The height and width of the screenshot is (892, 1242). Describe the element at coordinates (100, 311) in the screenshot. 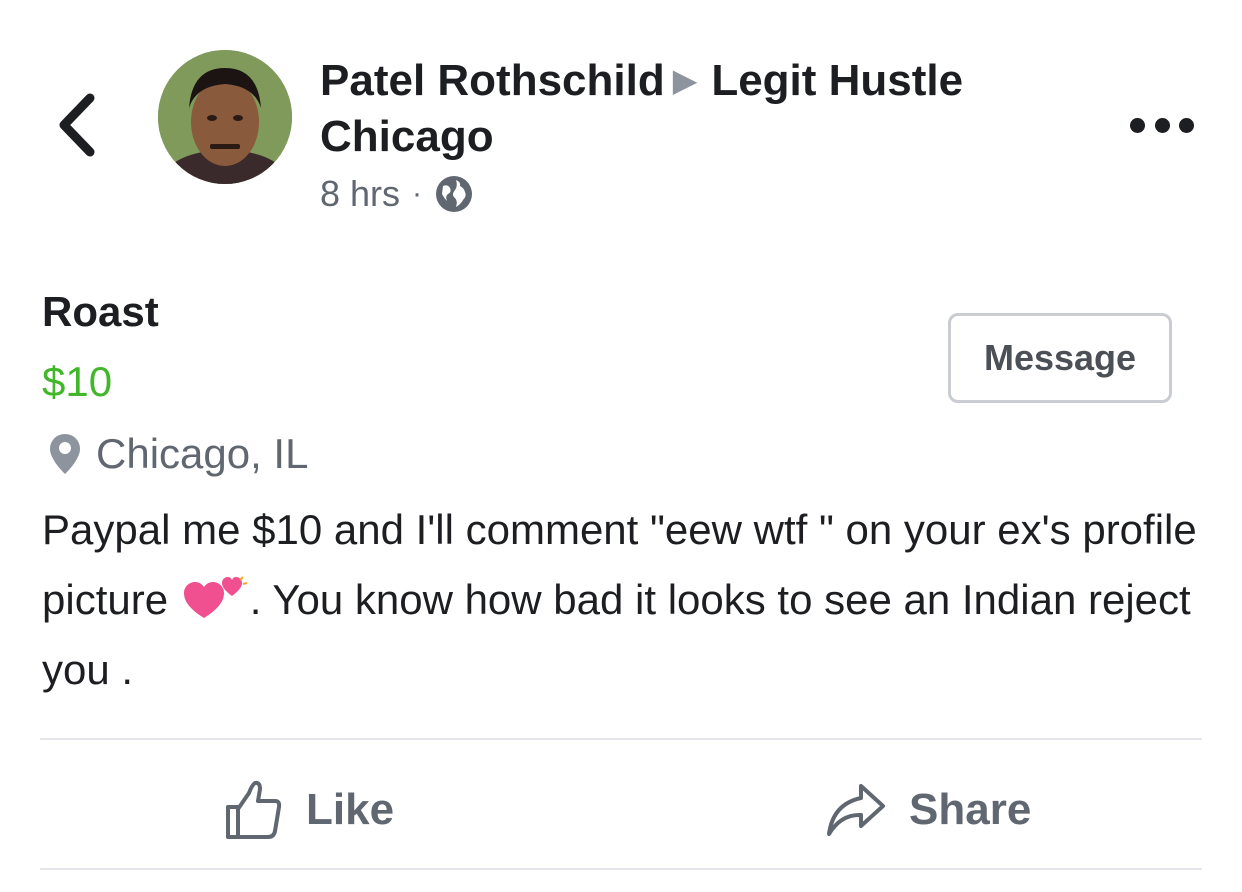

I see `listing-title: Roast` at that location.